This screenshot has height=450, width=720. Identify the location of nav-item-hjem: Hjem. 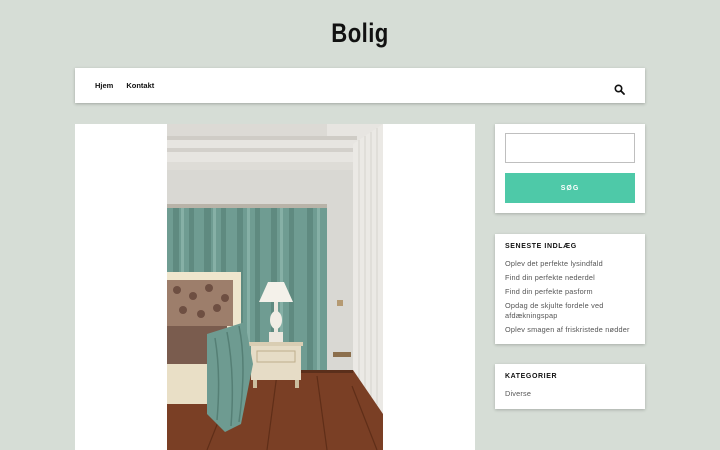
(104, 85).